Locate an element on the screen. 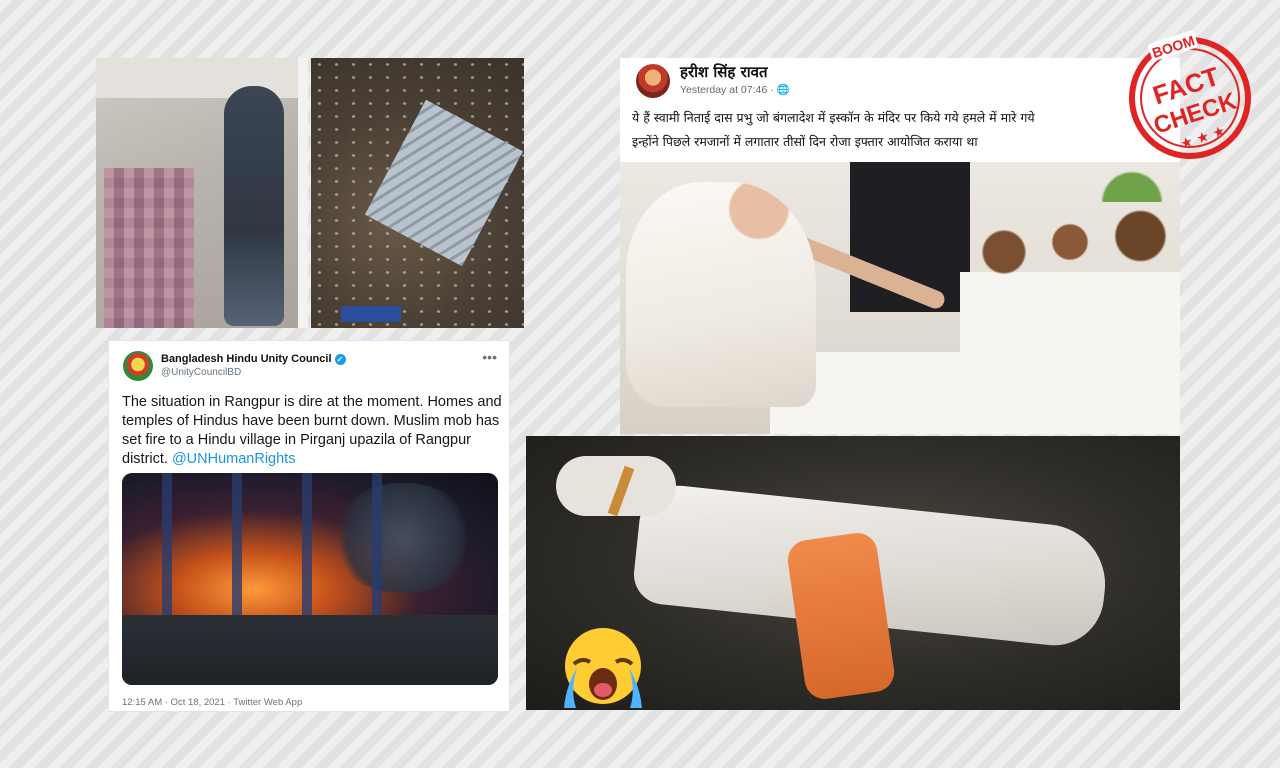  tweet-media-fire-video is located at coordinates (310, 579).